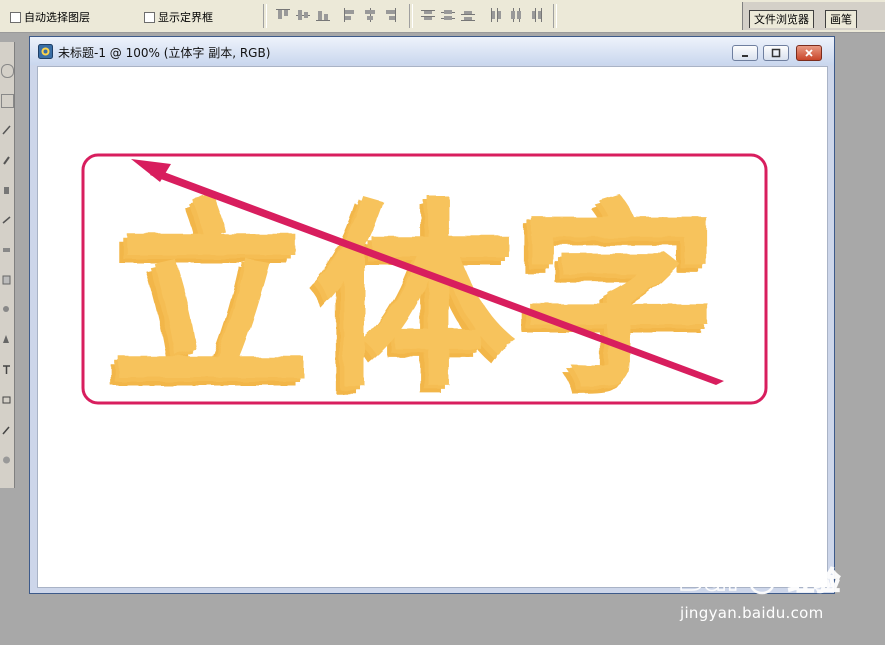  What do you see at coordinates (841, 19) in the screenshot?
I see `brushes-tab: 画笔` at bounding box center [841, 19].